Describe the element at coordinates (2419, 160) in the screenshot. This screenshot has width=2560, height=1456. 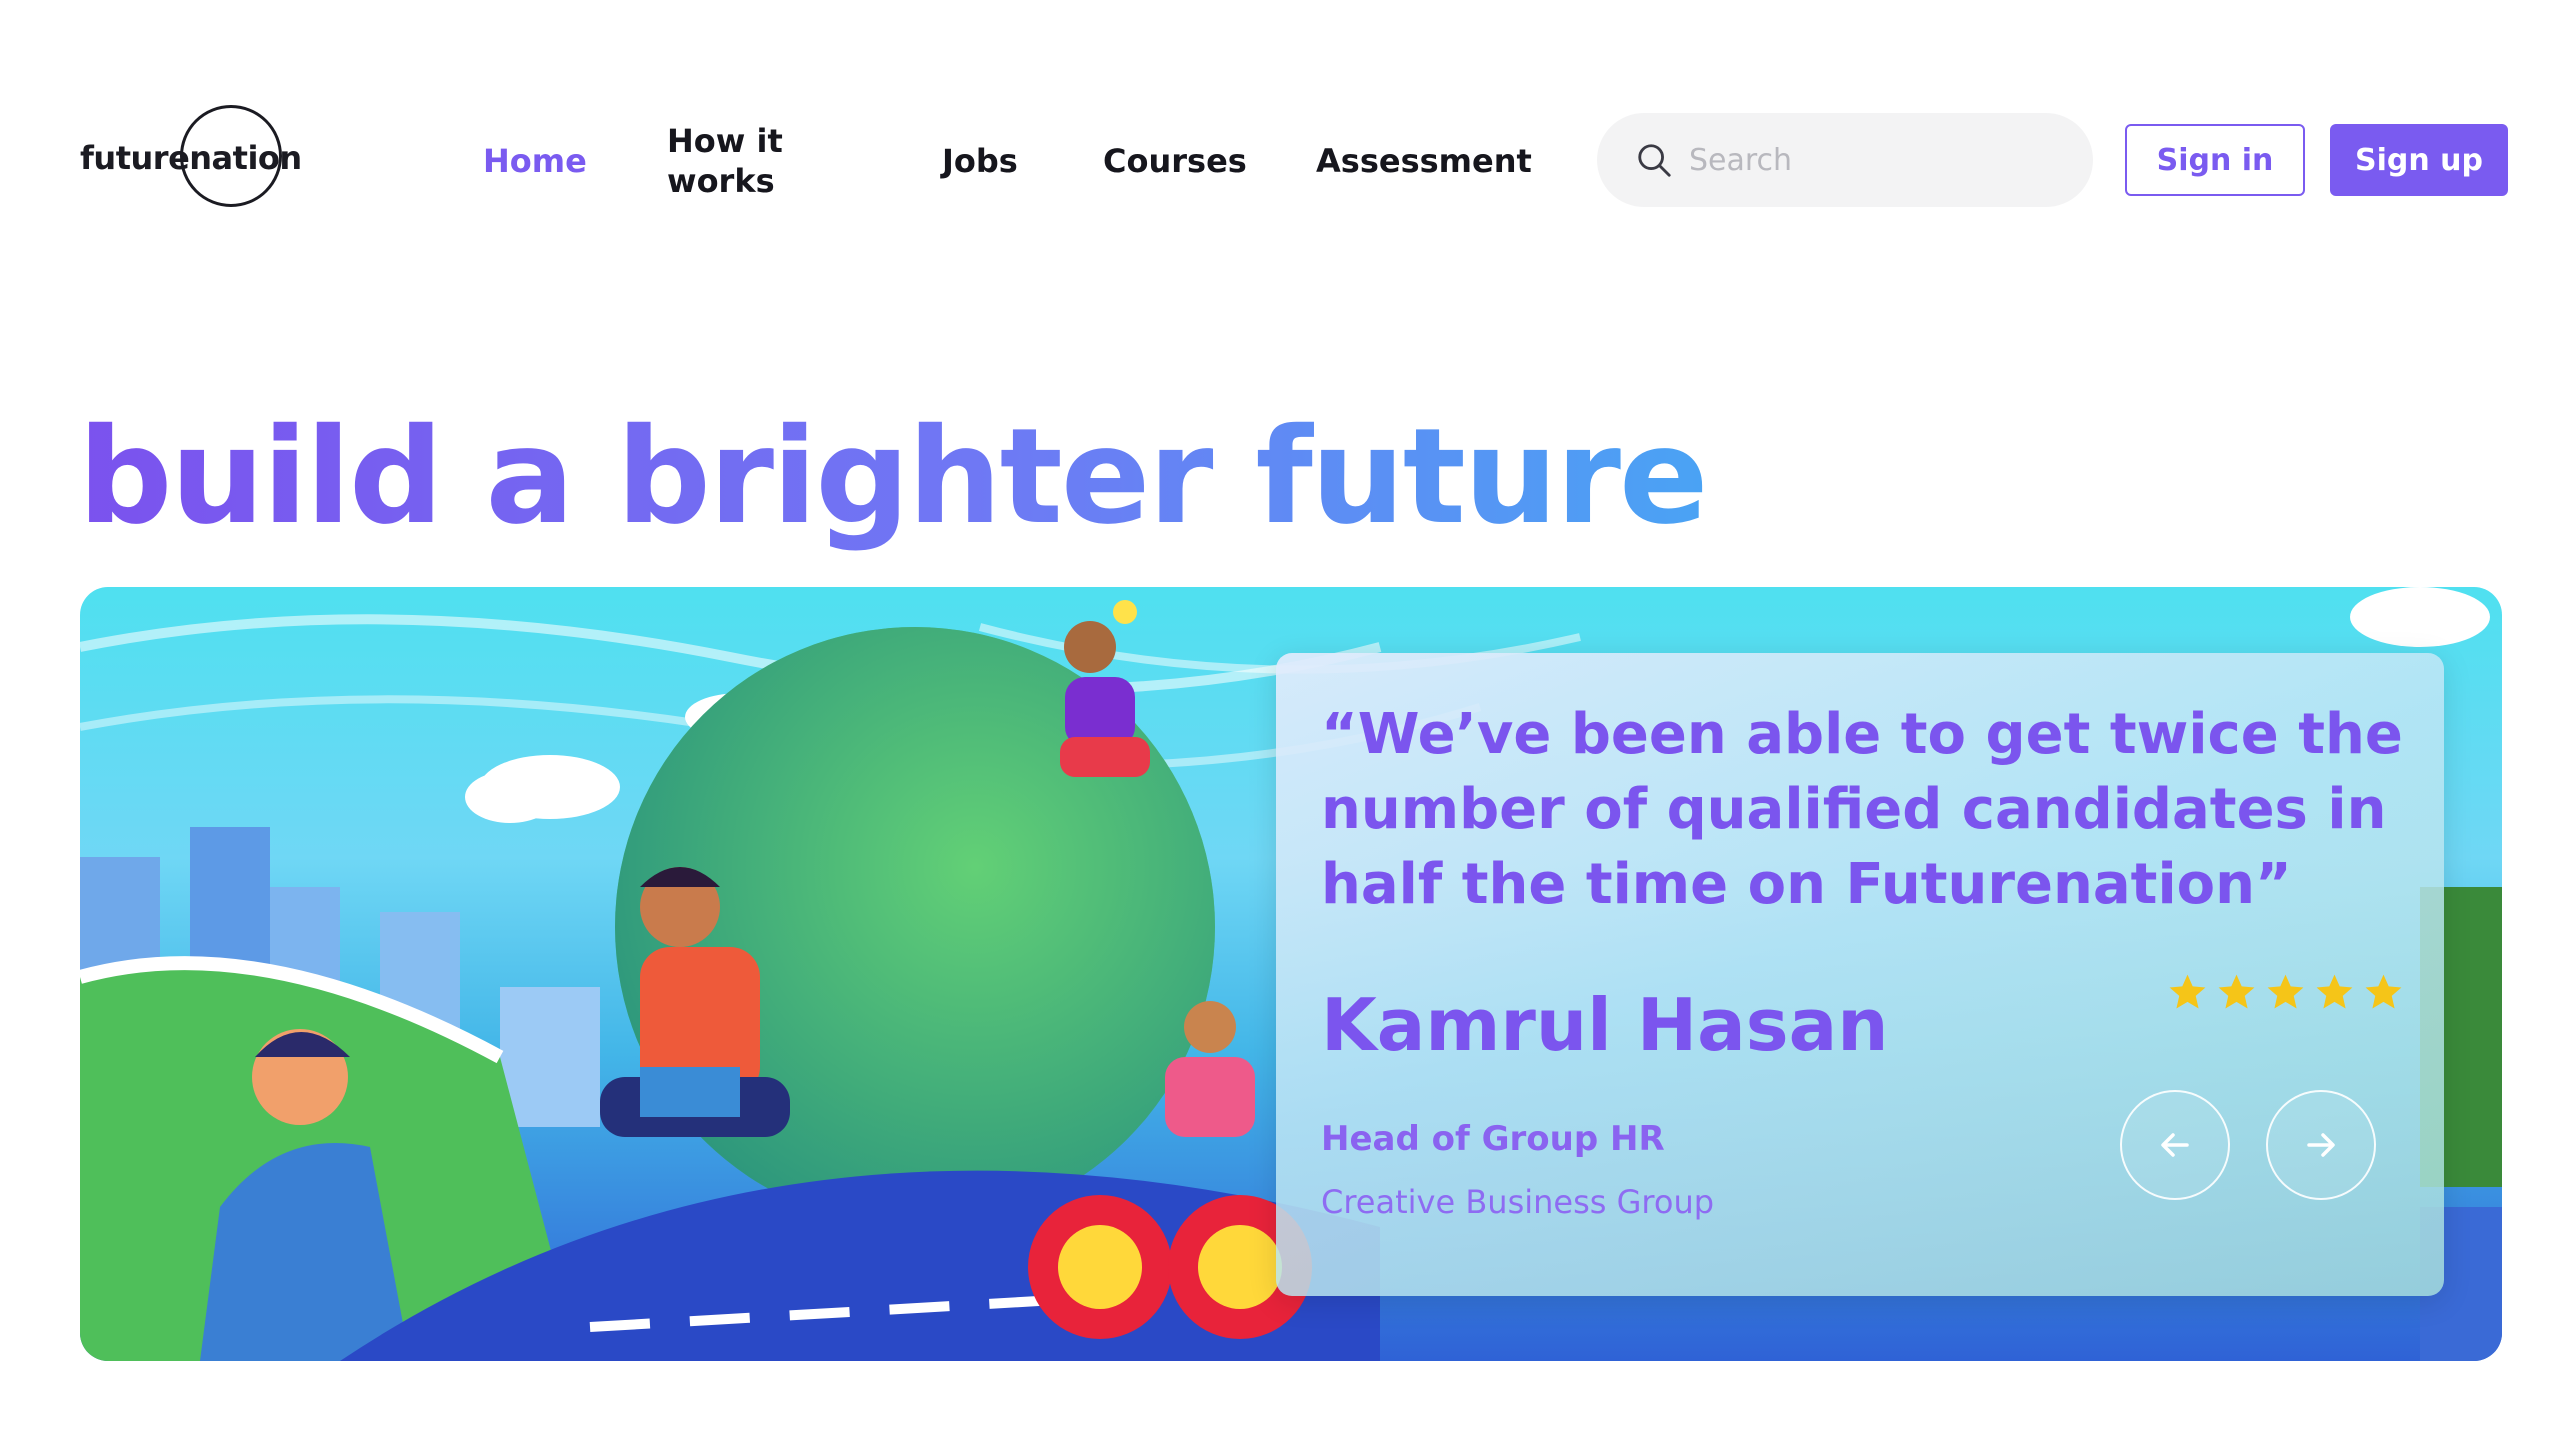
I see `sign-up-button: Sign up` at that location.